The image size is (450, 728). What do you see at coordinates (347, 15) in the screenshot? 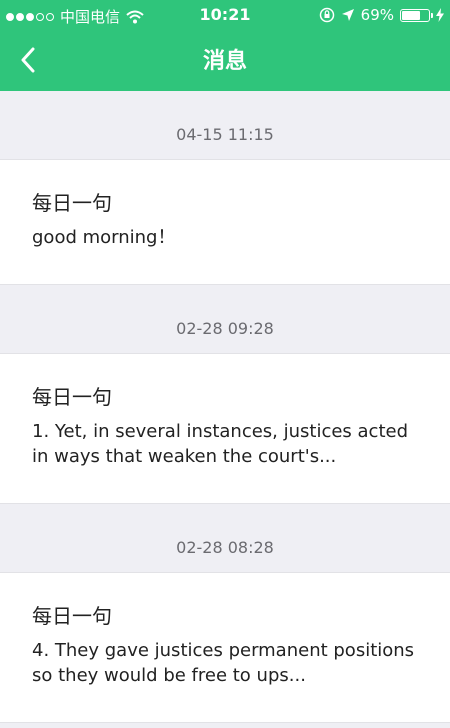
I see `location-arrow-icon` at bounding box center [347, 15].